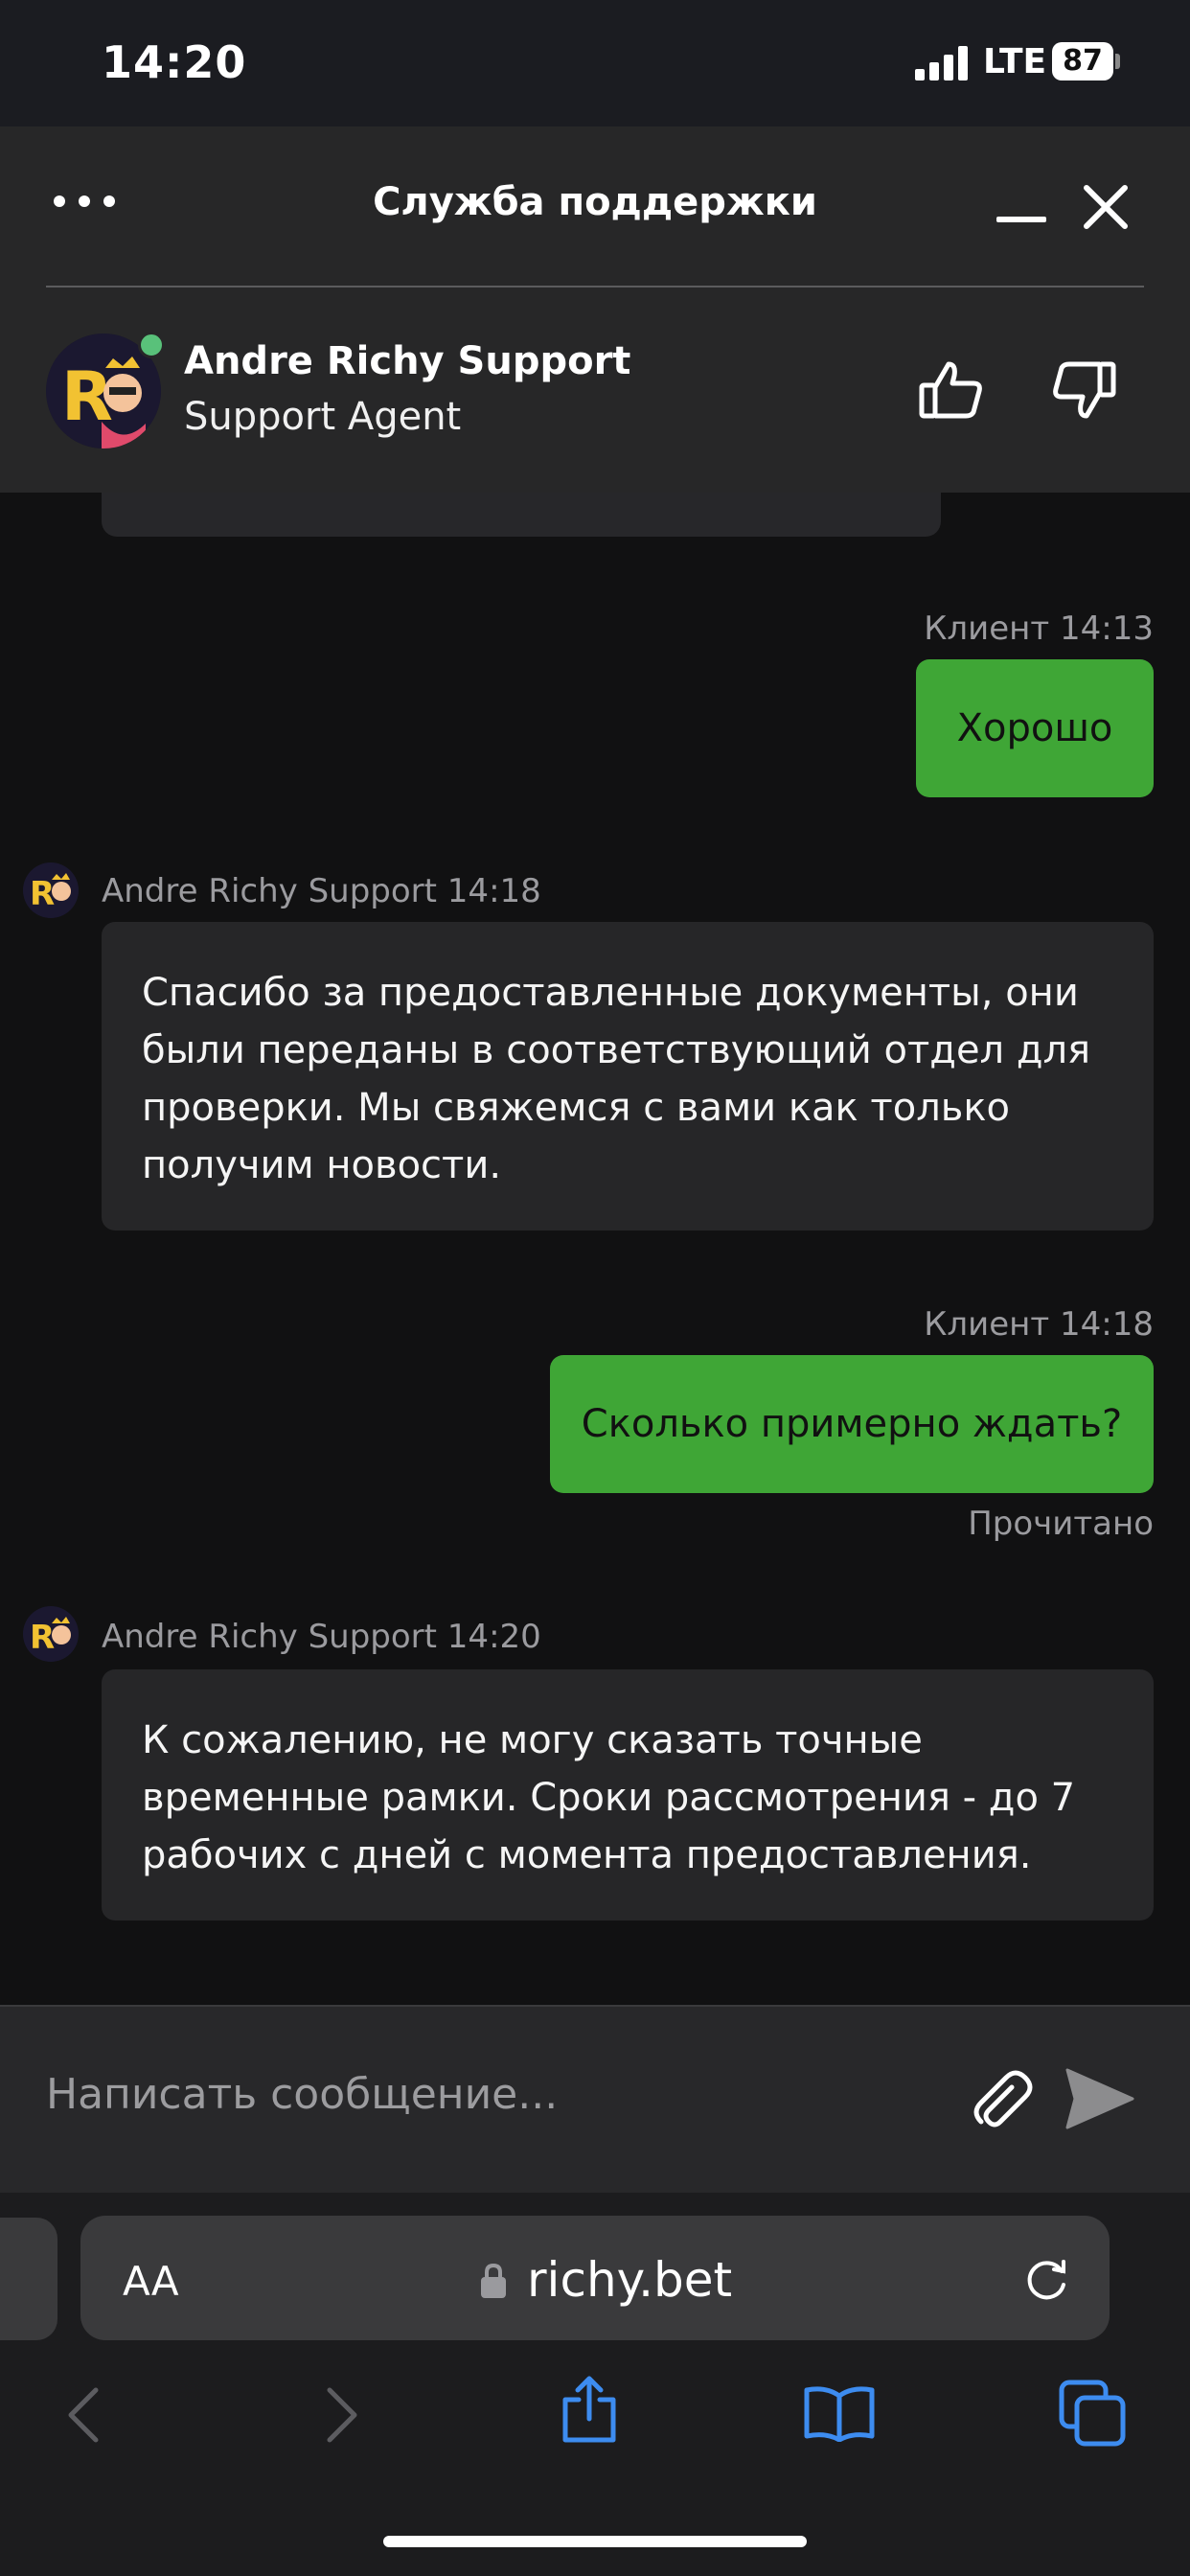  I want to click on message-meta: Клиент 14:13, so click(1039, 629).